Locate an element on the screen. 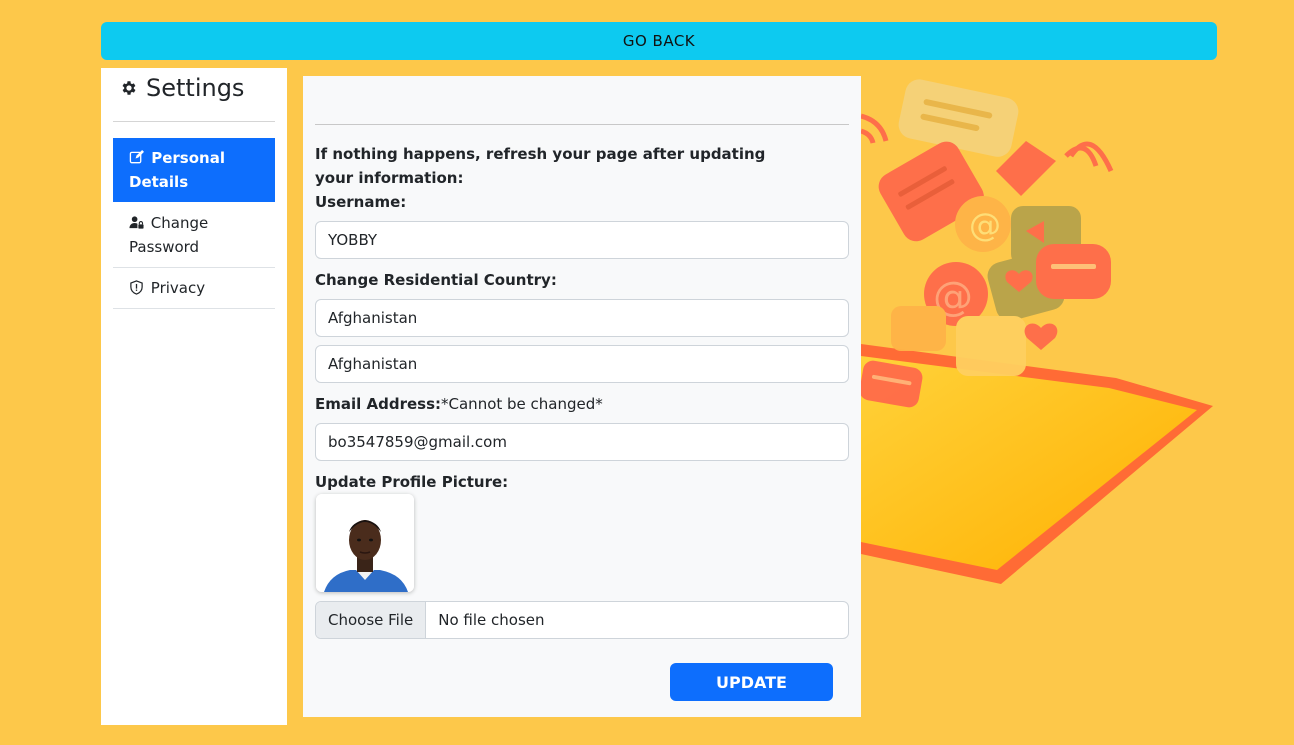  username-field: YOBBY is located at coordinates (582, 240).